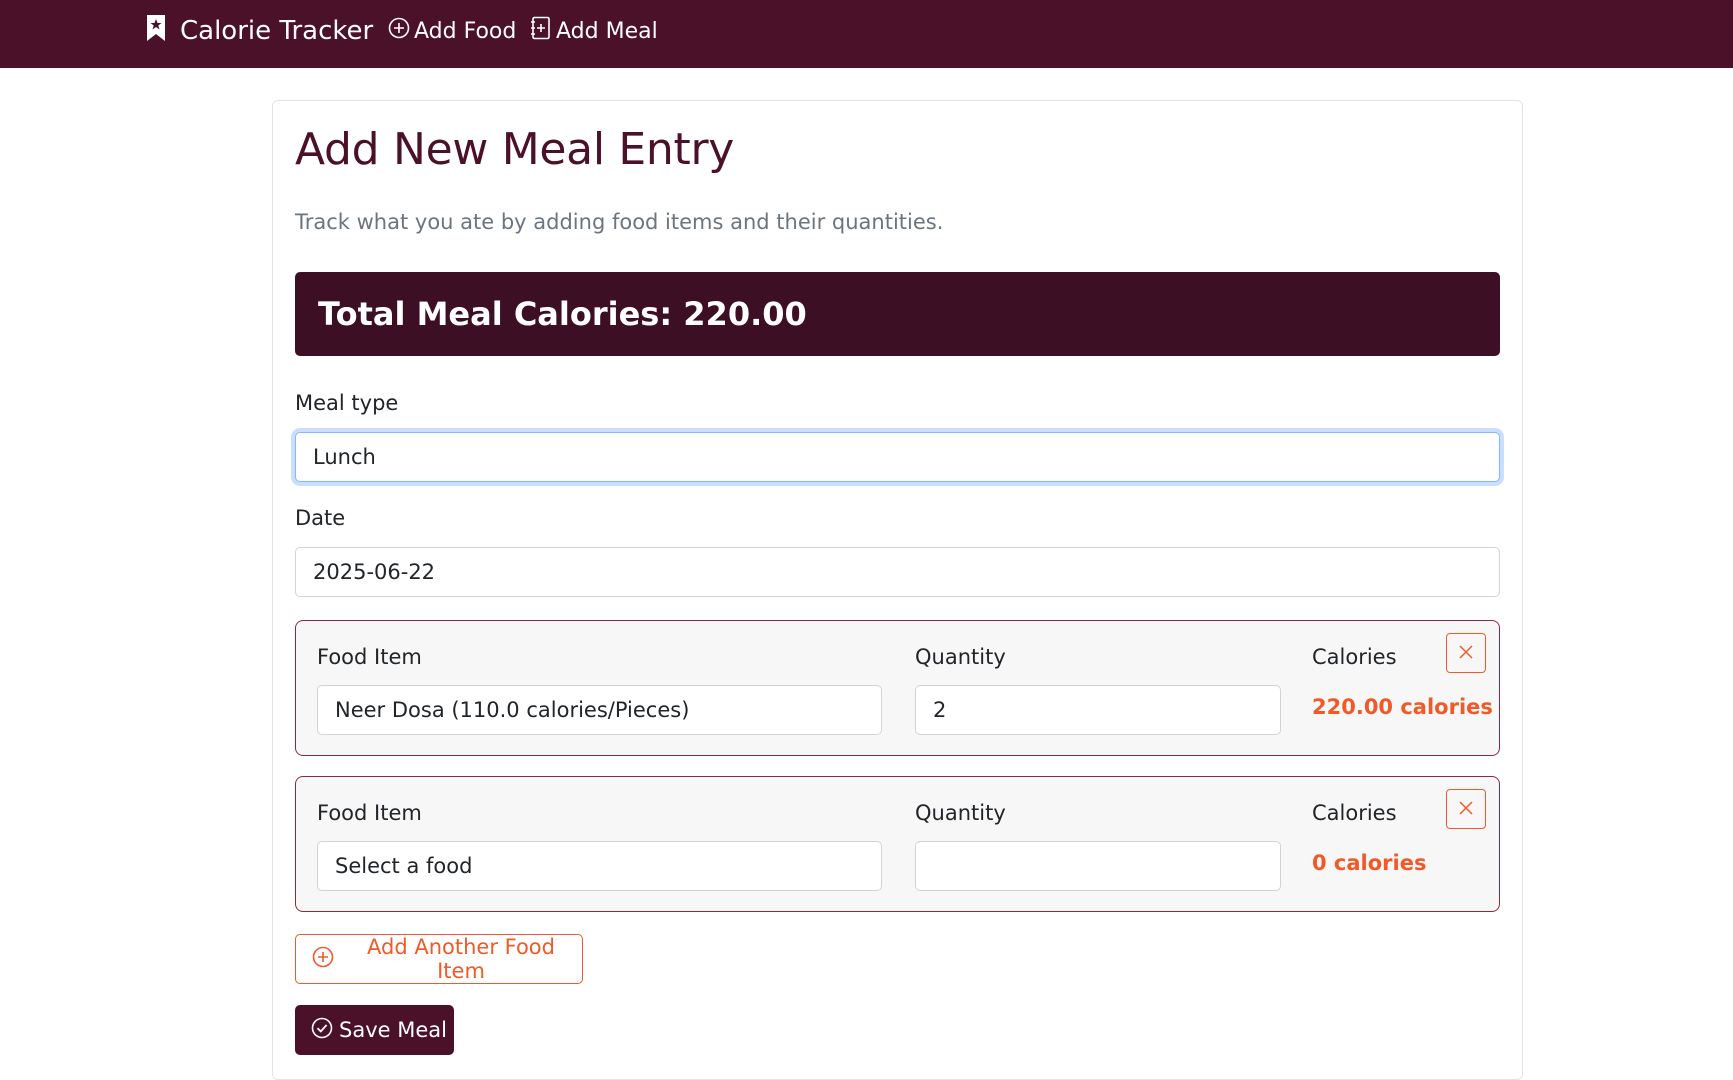  Describe the element at coordinates (461, 959) in the screenshot. I see `add-food-item-label: Add Another Food Item` at that location.